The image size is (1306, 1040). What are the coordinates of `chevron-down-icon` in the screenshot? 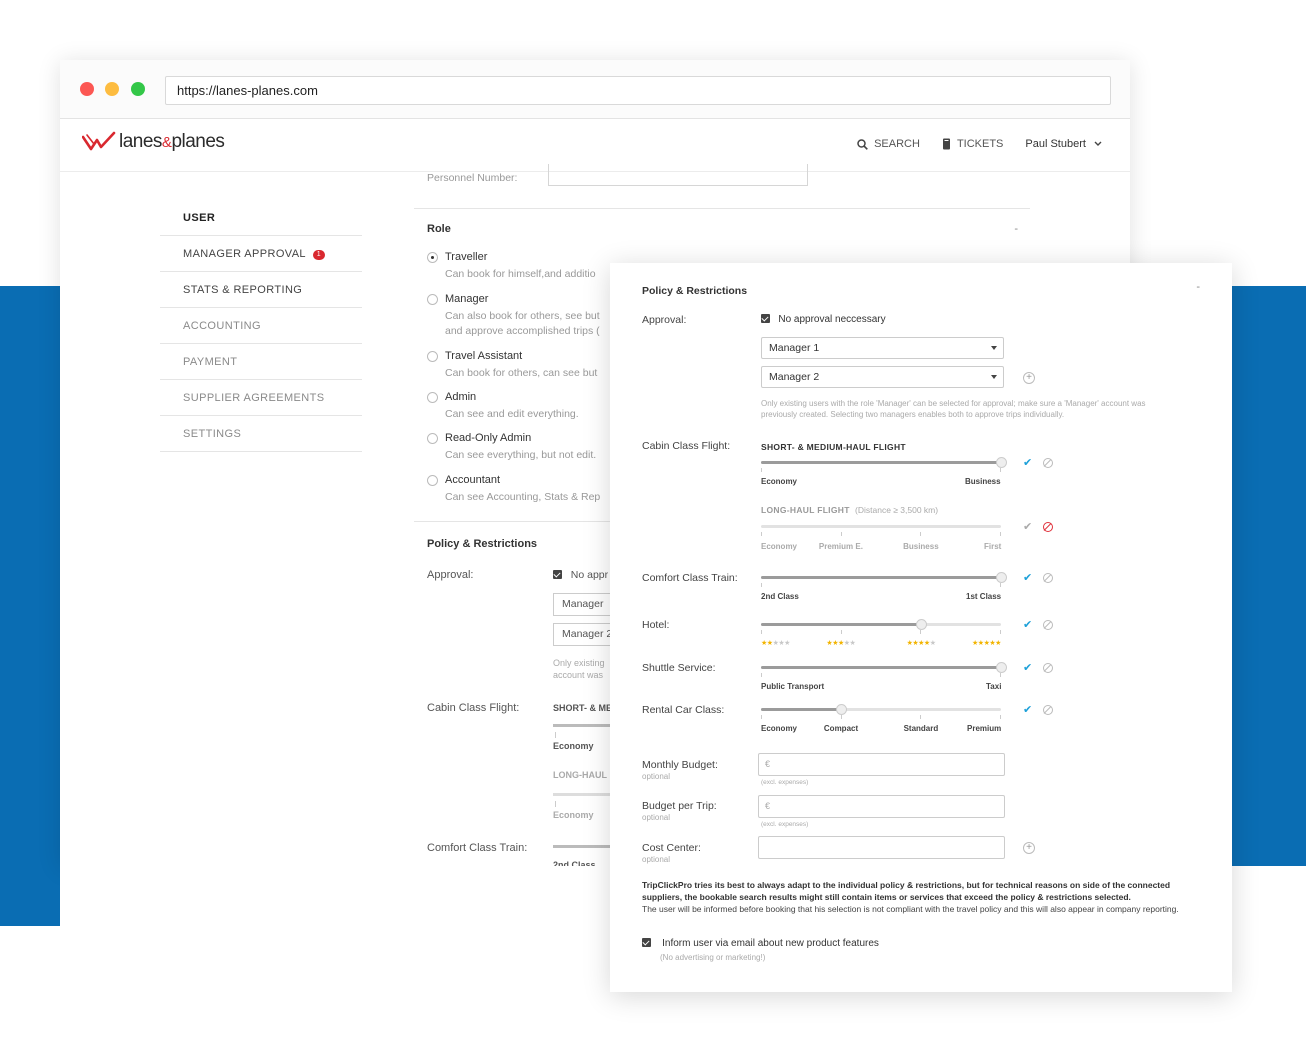 It's located at (1098, 143).